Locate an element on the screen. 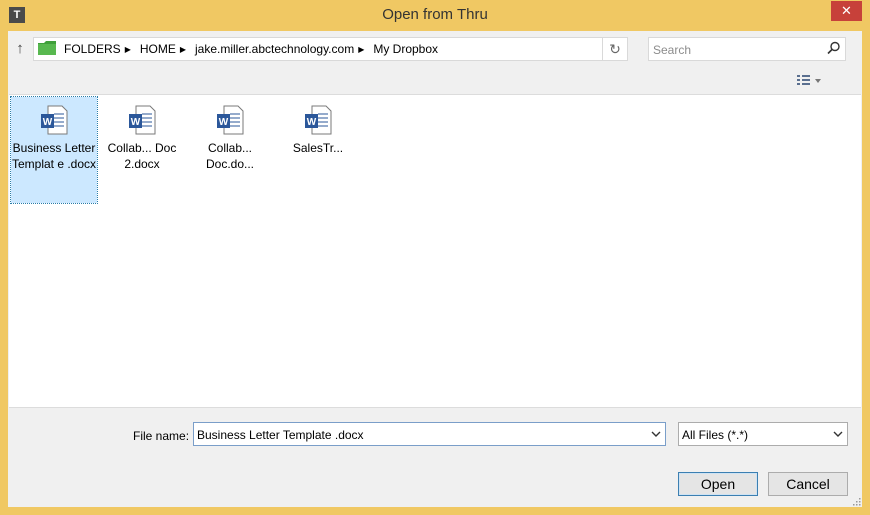 This screenshot has width=870, height=515. file-name-label: Collab... Doc 2.docx is located at coordinates (142, 156).